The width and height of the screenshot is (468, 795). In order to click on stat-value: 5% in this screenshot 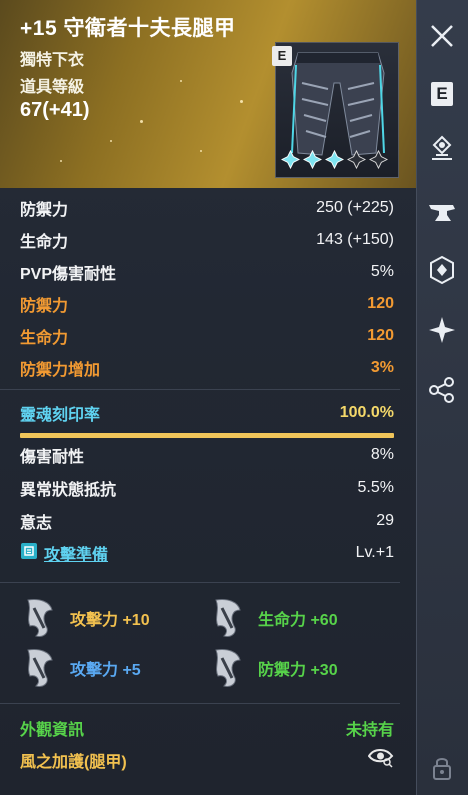, I will do `click(382, 271)`.